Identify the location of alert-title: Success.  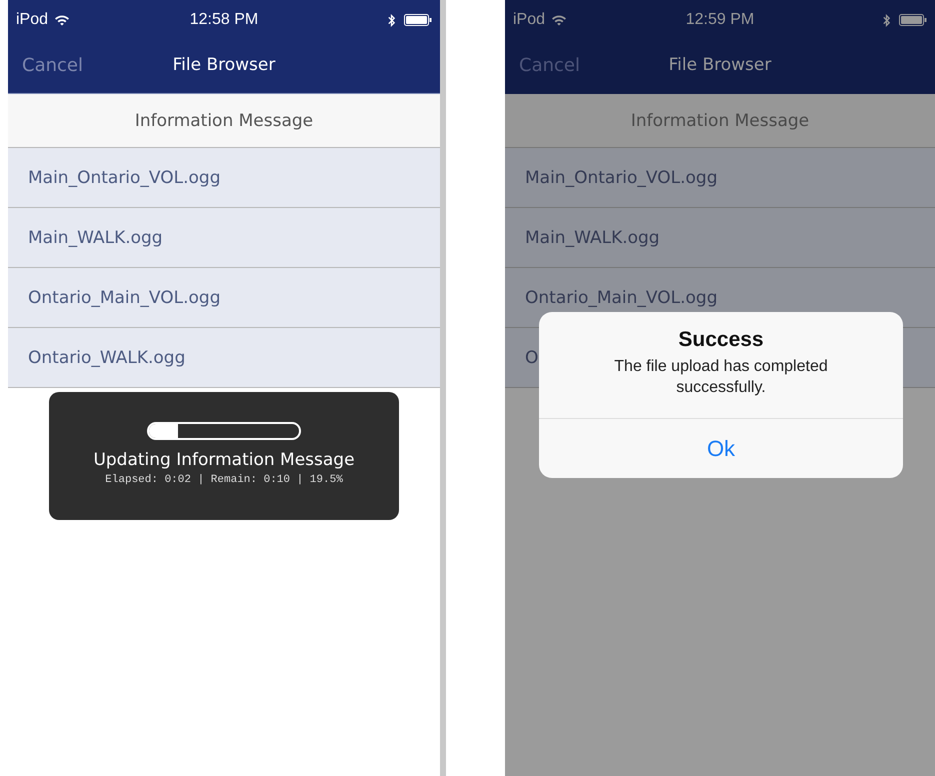
(721, 340).